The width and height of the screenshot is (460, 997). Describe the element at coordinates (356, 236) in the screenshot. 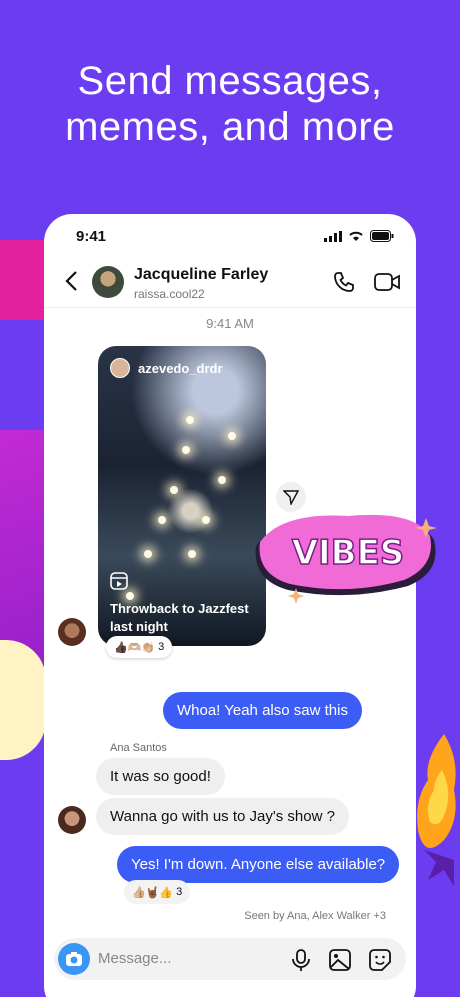

I see `wifi-icon` at that location.